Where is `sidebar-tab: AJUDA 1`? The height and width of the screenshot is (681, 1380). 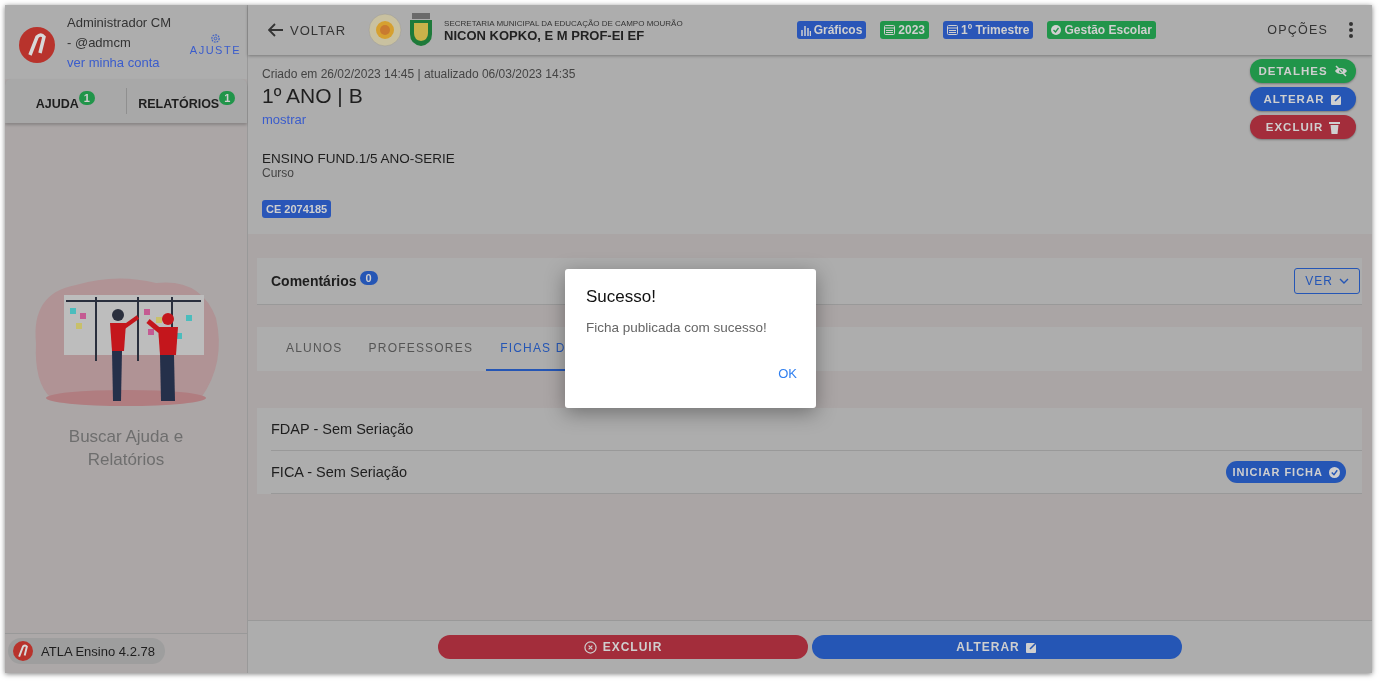
sidebar-tab: AJUDA 1 is located at coordinates (65, 101).